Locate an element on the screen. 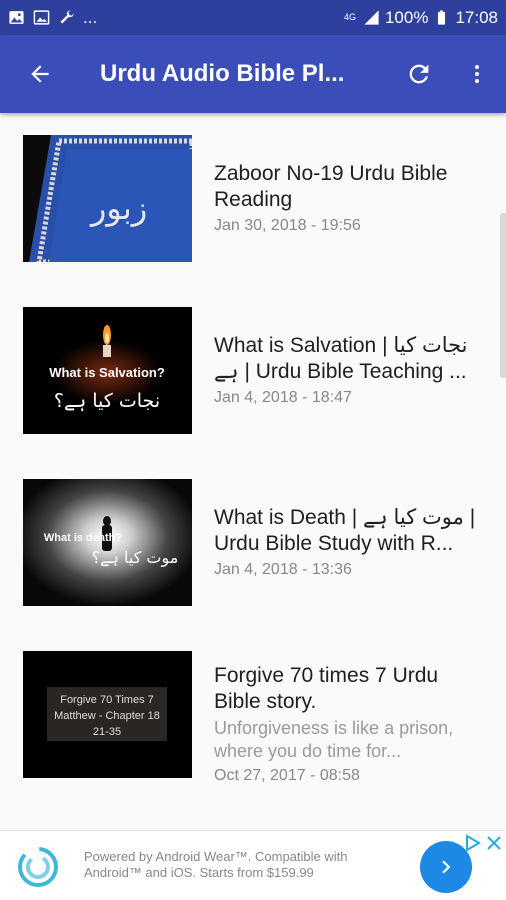 This screenshot has width=506, height=900. back-button is located at coordinates (40, 74).